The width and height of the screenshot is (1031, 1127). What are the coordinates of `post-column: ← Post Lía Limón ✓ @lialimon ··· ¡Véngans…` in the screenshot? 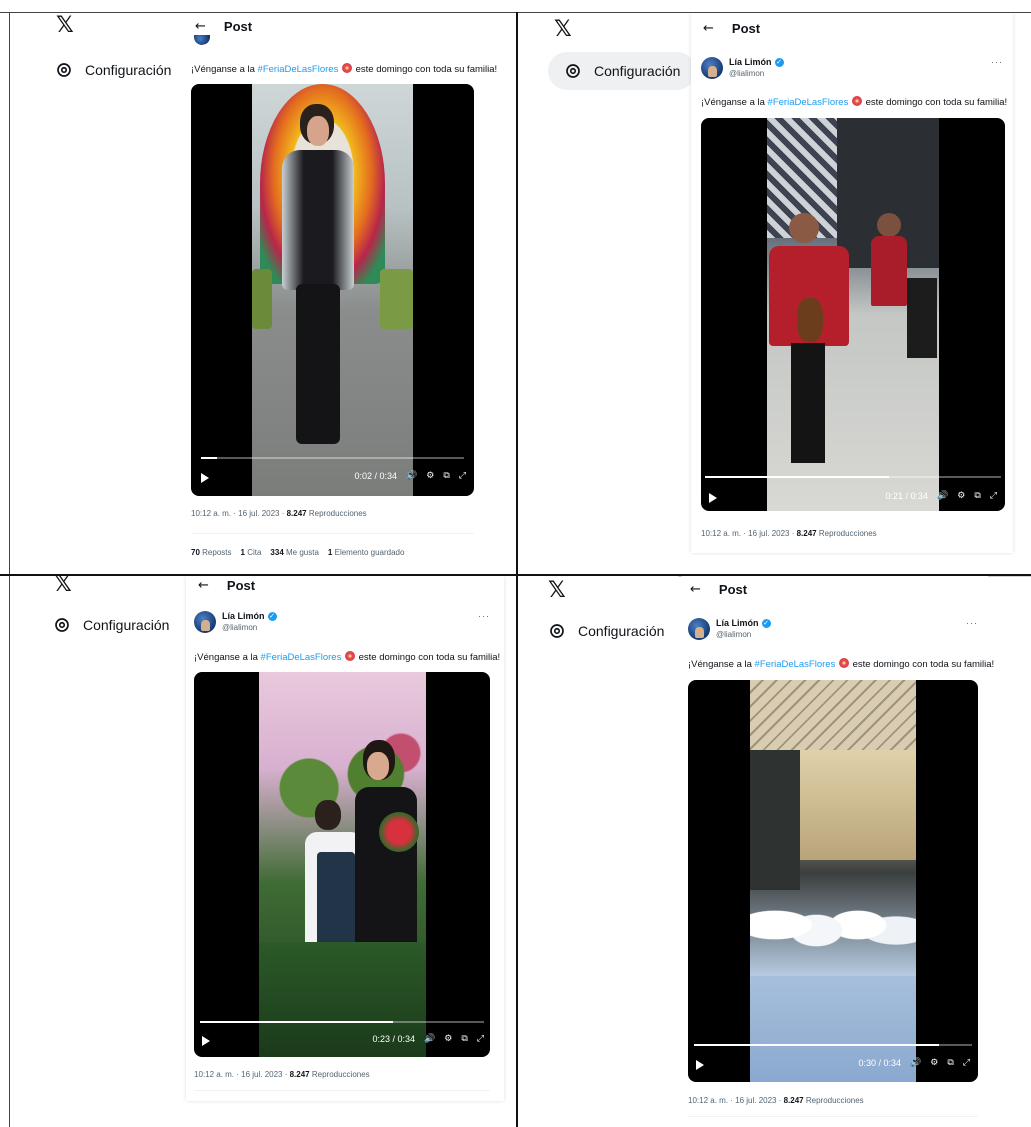 It's located at (852, 283).